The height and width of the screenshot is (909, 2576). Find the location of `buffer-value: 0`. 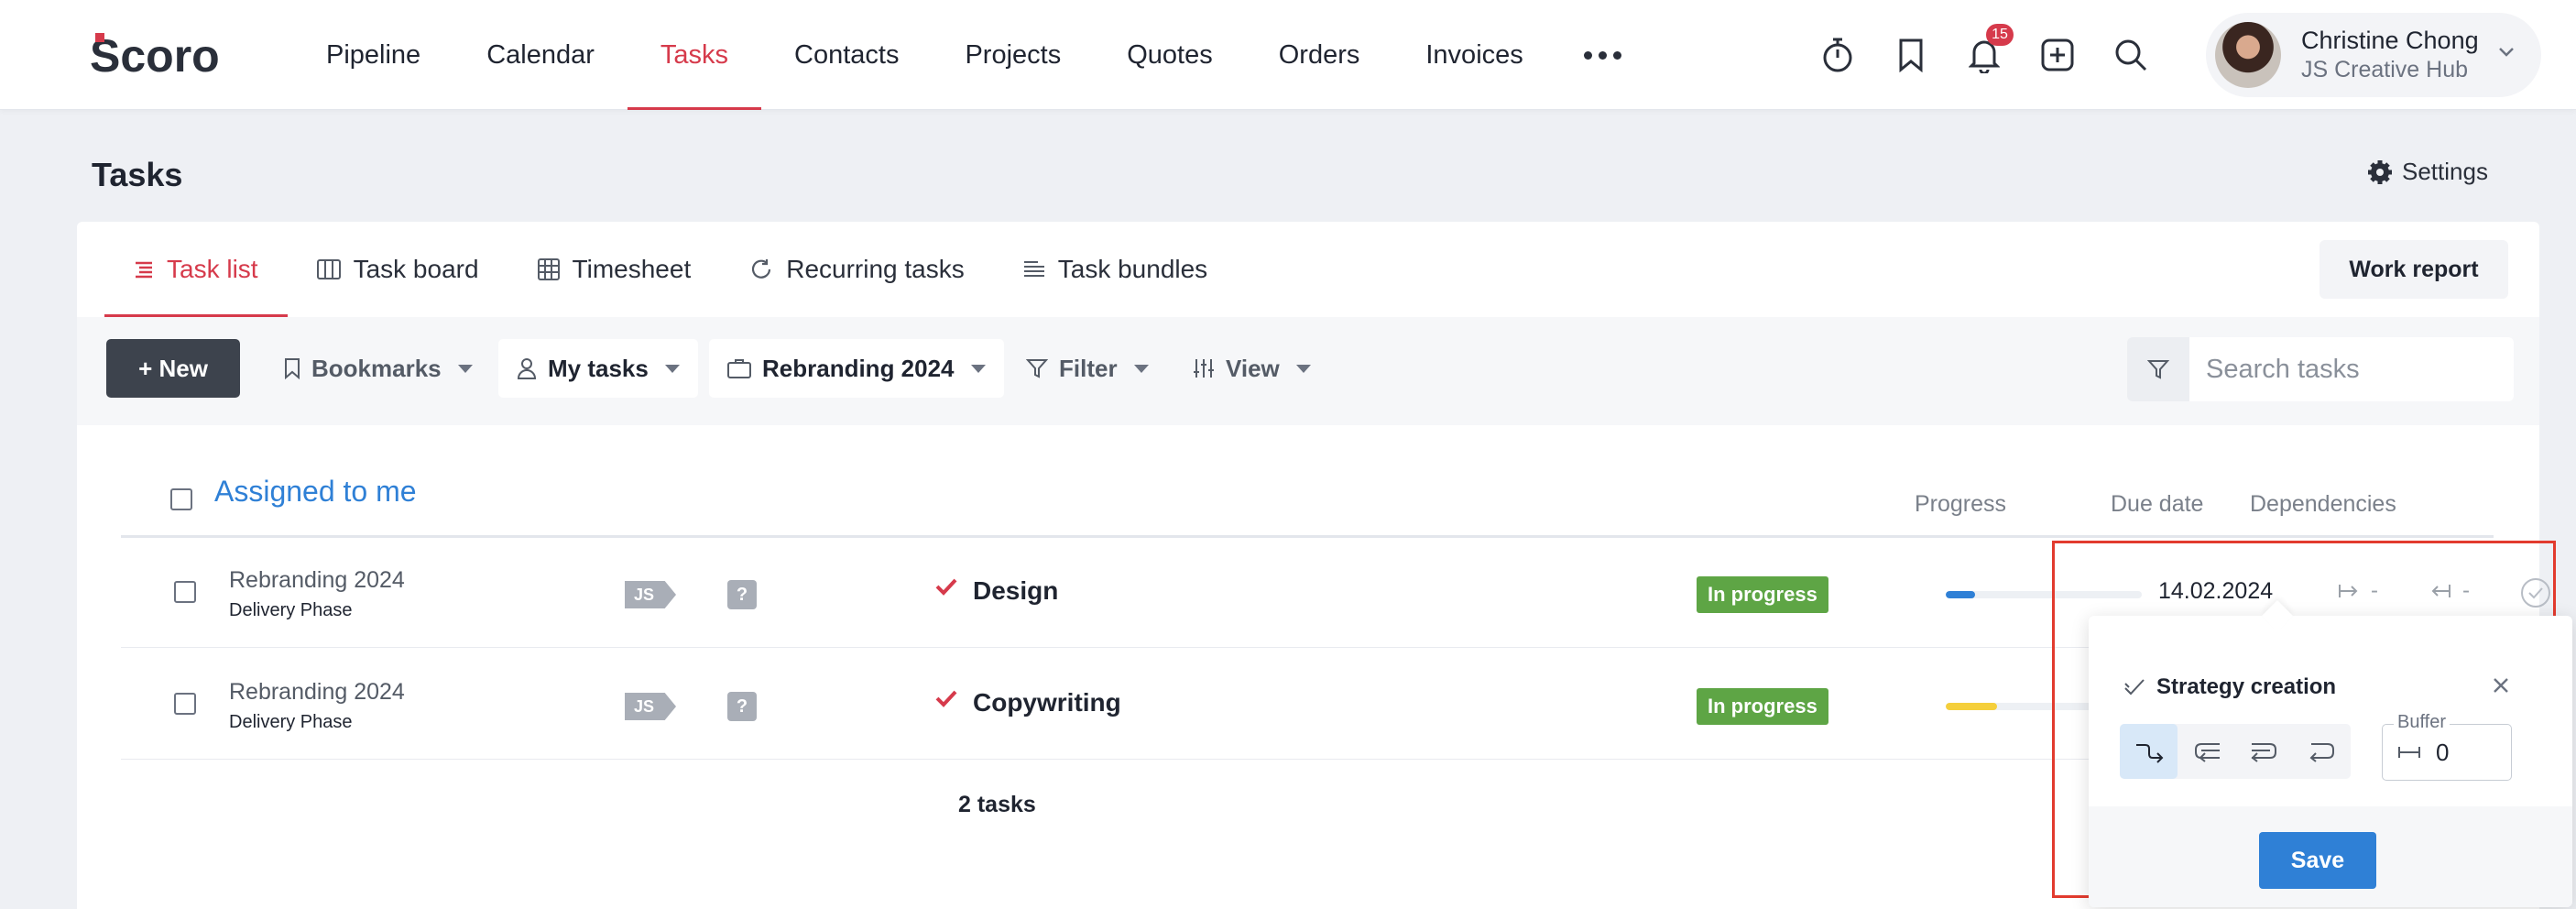

buffer-value: 0 is located at coordinates (2442, 753).